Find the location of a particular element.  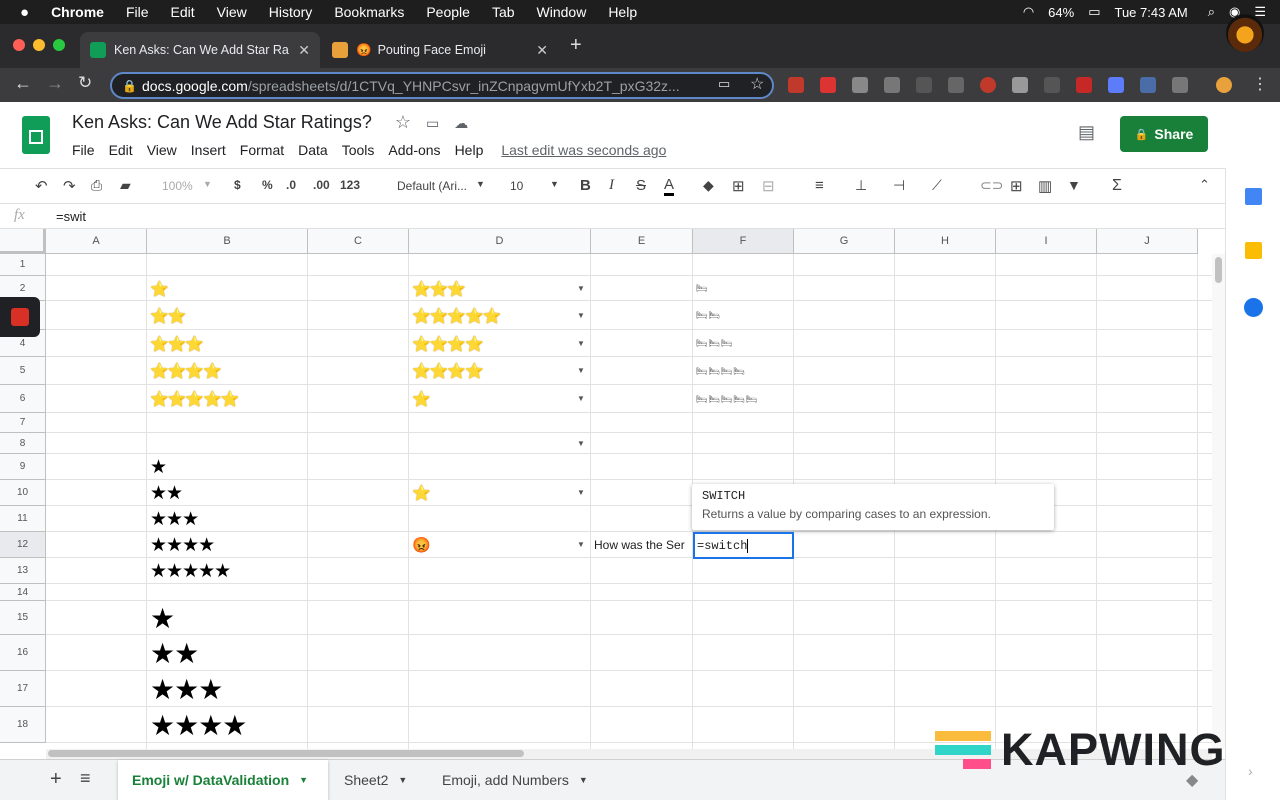

merge-cells-icon: ⊟ is located at coordinates (768, 186).